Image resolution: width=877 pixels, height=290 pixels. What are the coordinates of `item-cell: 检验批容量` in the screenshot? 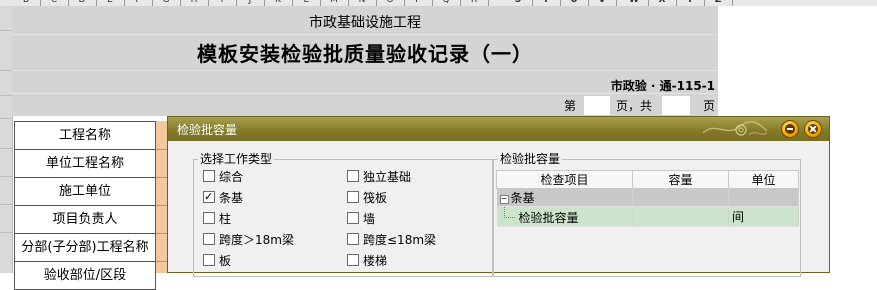 It's located at (564, 216).